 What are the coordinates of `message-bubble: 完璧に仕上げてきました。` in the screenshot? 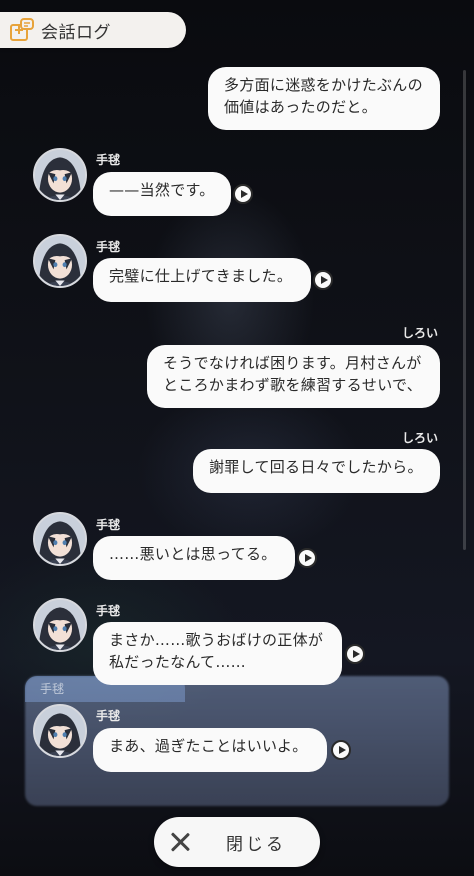 It's located at (202, 280).